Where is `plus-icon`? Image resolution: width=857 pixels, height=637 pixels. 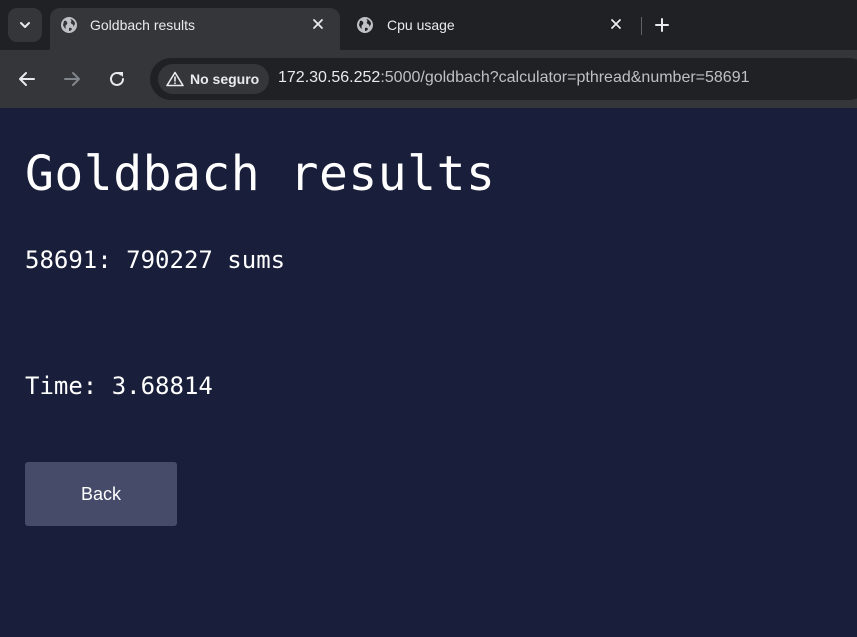
plus-icon is located at coordinates (662, 25).